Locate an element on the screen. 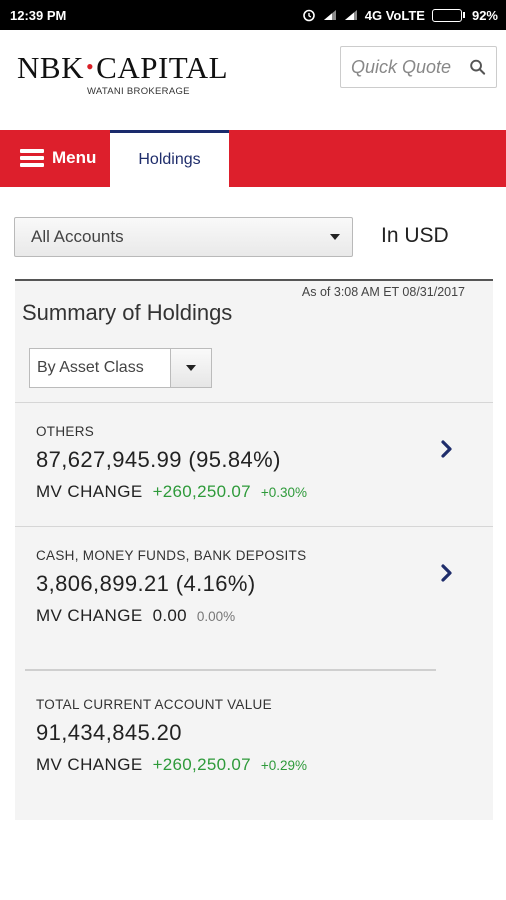 Image resolution: width=506 pixels, height=900 pixels. status-icons: 4G VoLTE 92% is located at coordinates (400, 15).